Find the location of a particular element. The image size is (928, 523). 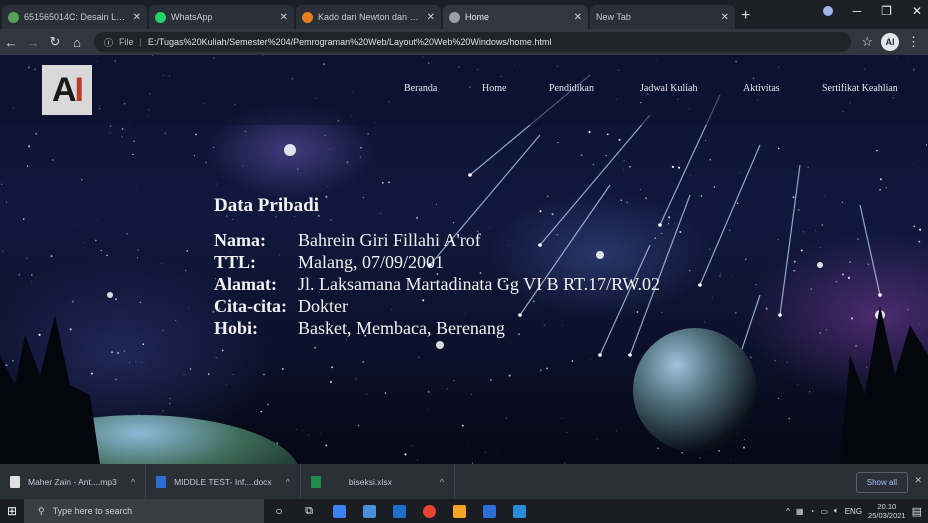

forward-button: → is located at coordinates (33, 42).